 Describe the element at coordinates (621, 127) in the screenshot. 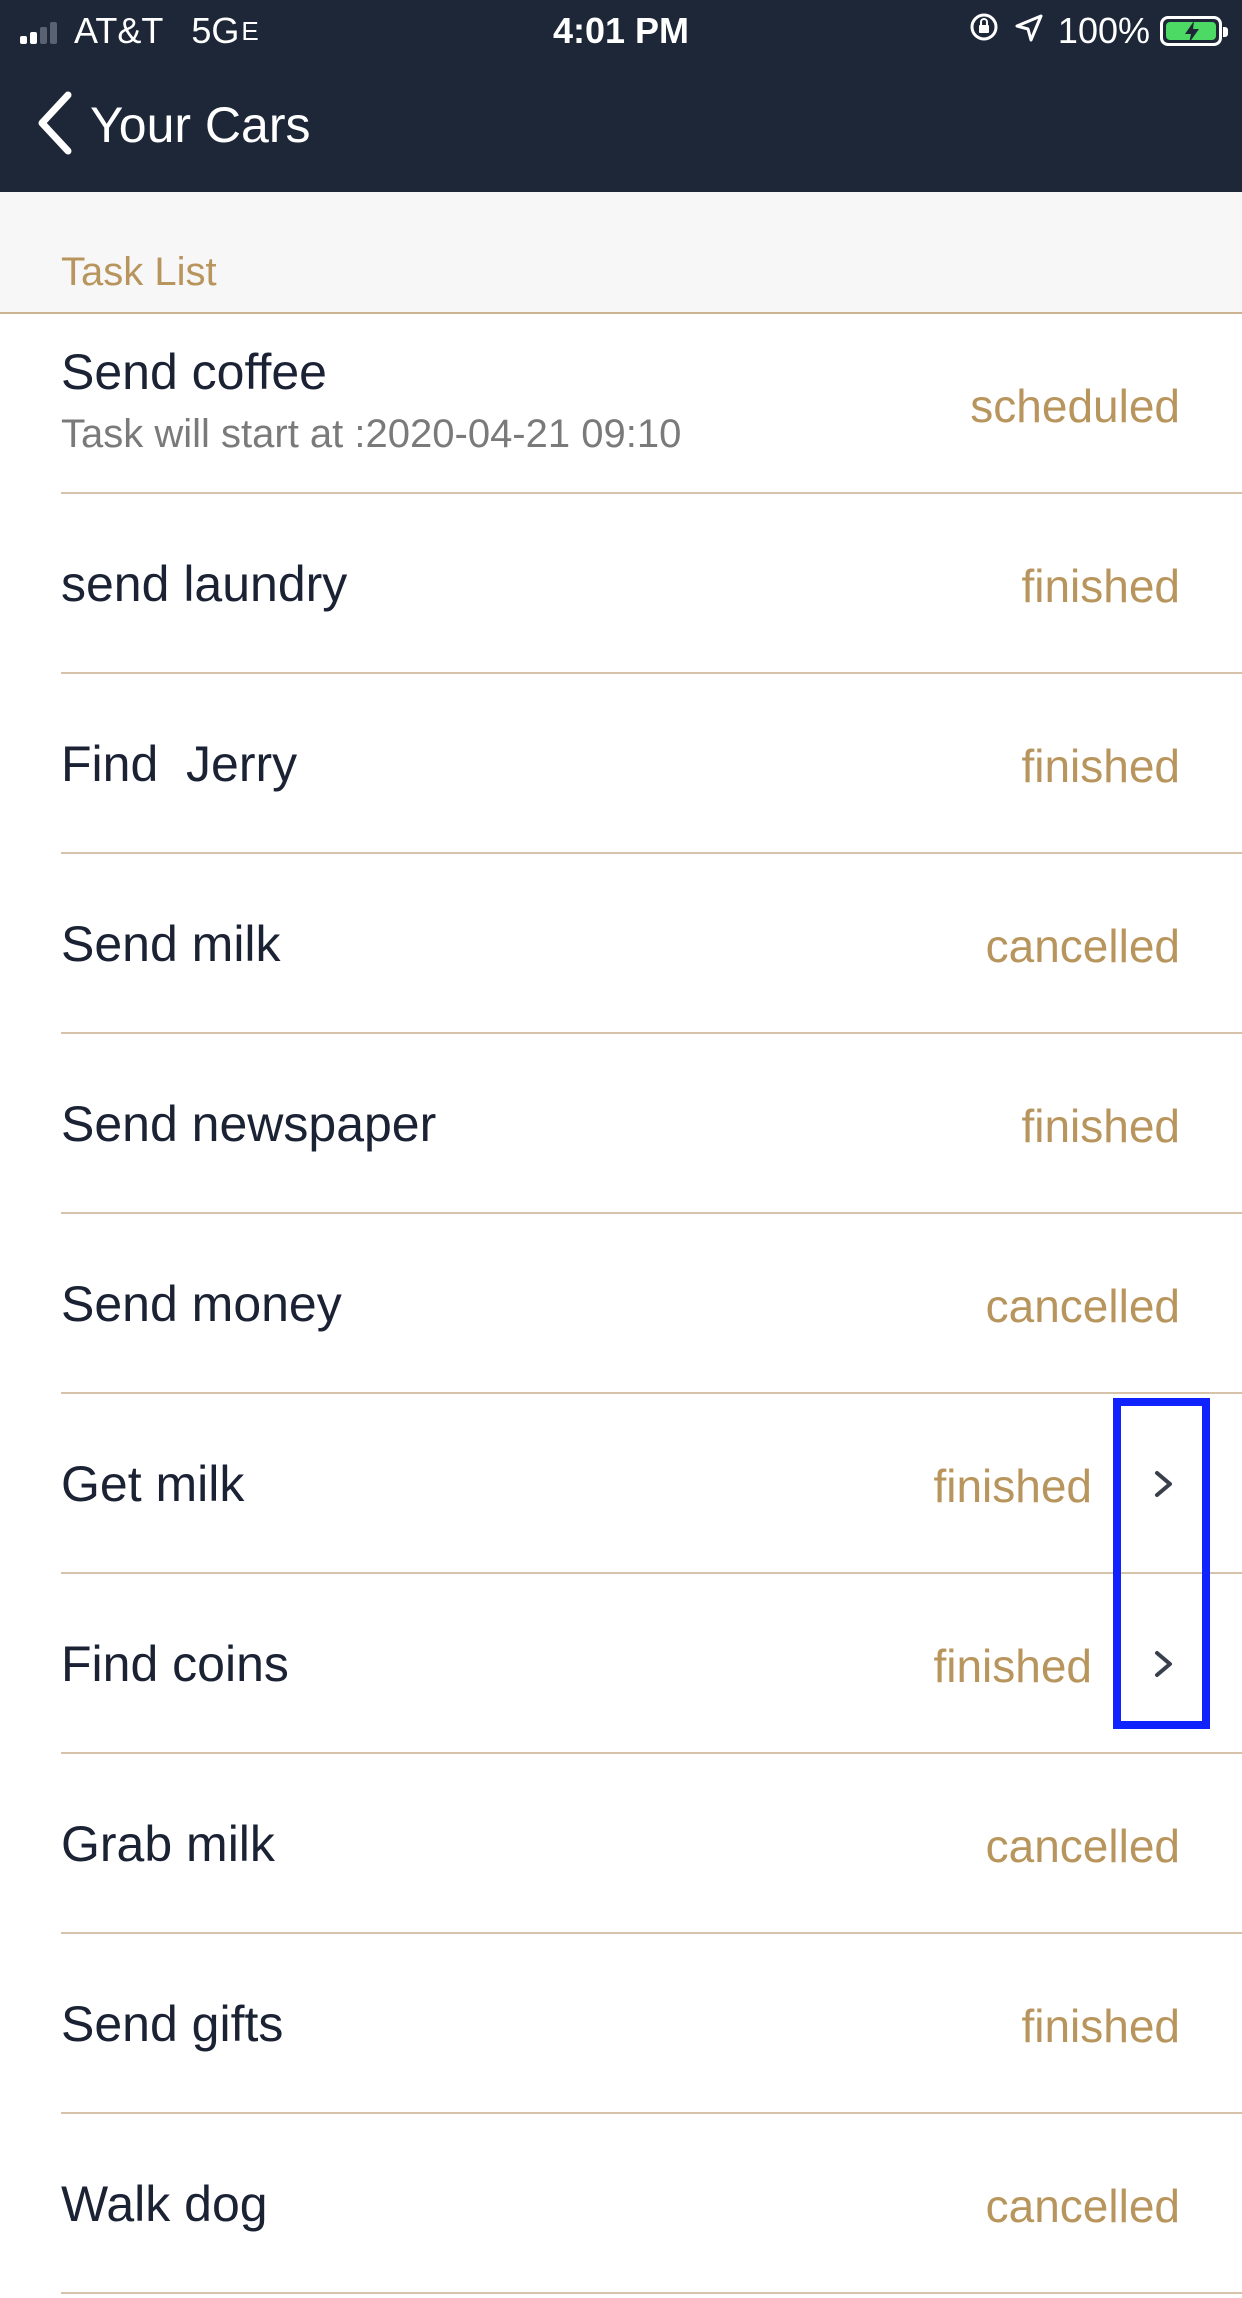

I see `navigation-bar: Your Cars` at that location.